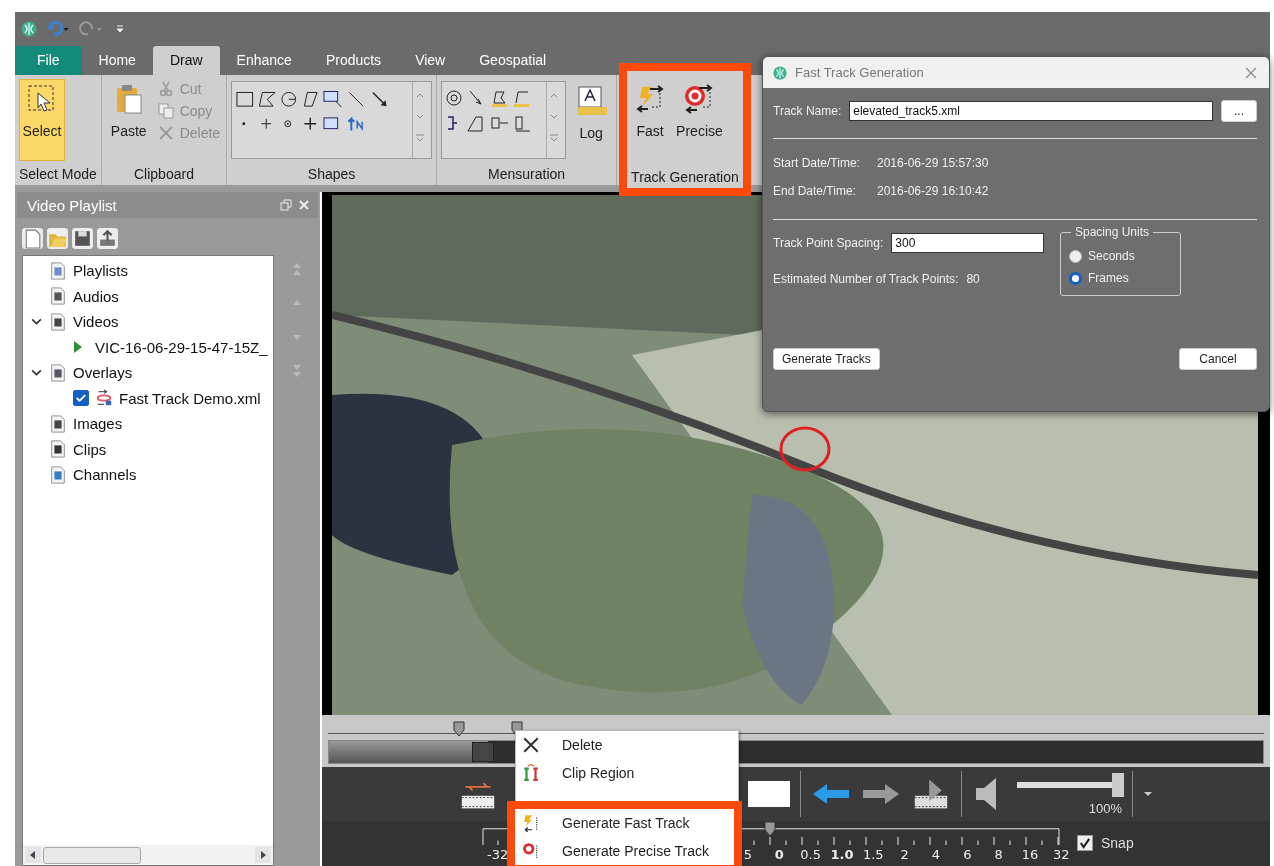  What do you see at coordinates (96, 296) in the screenshot?
I see `tree-item: Audios` at bounding box center [96, 296].